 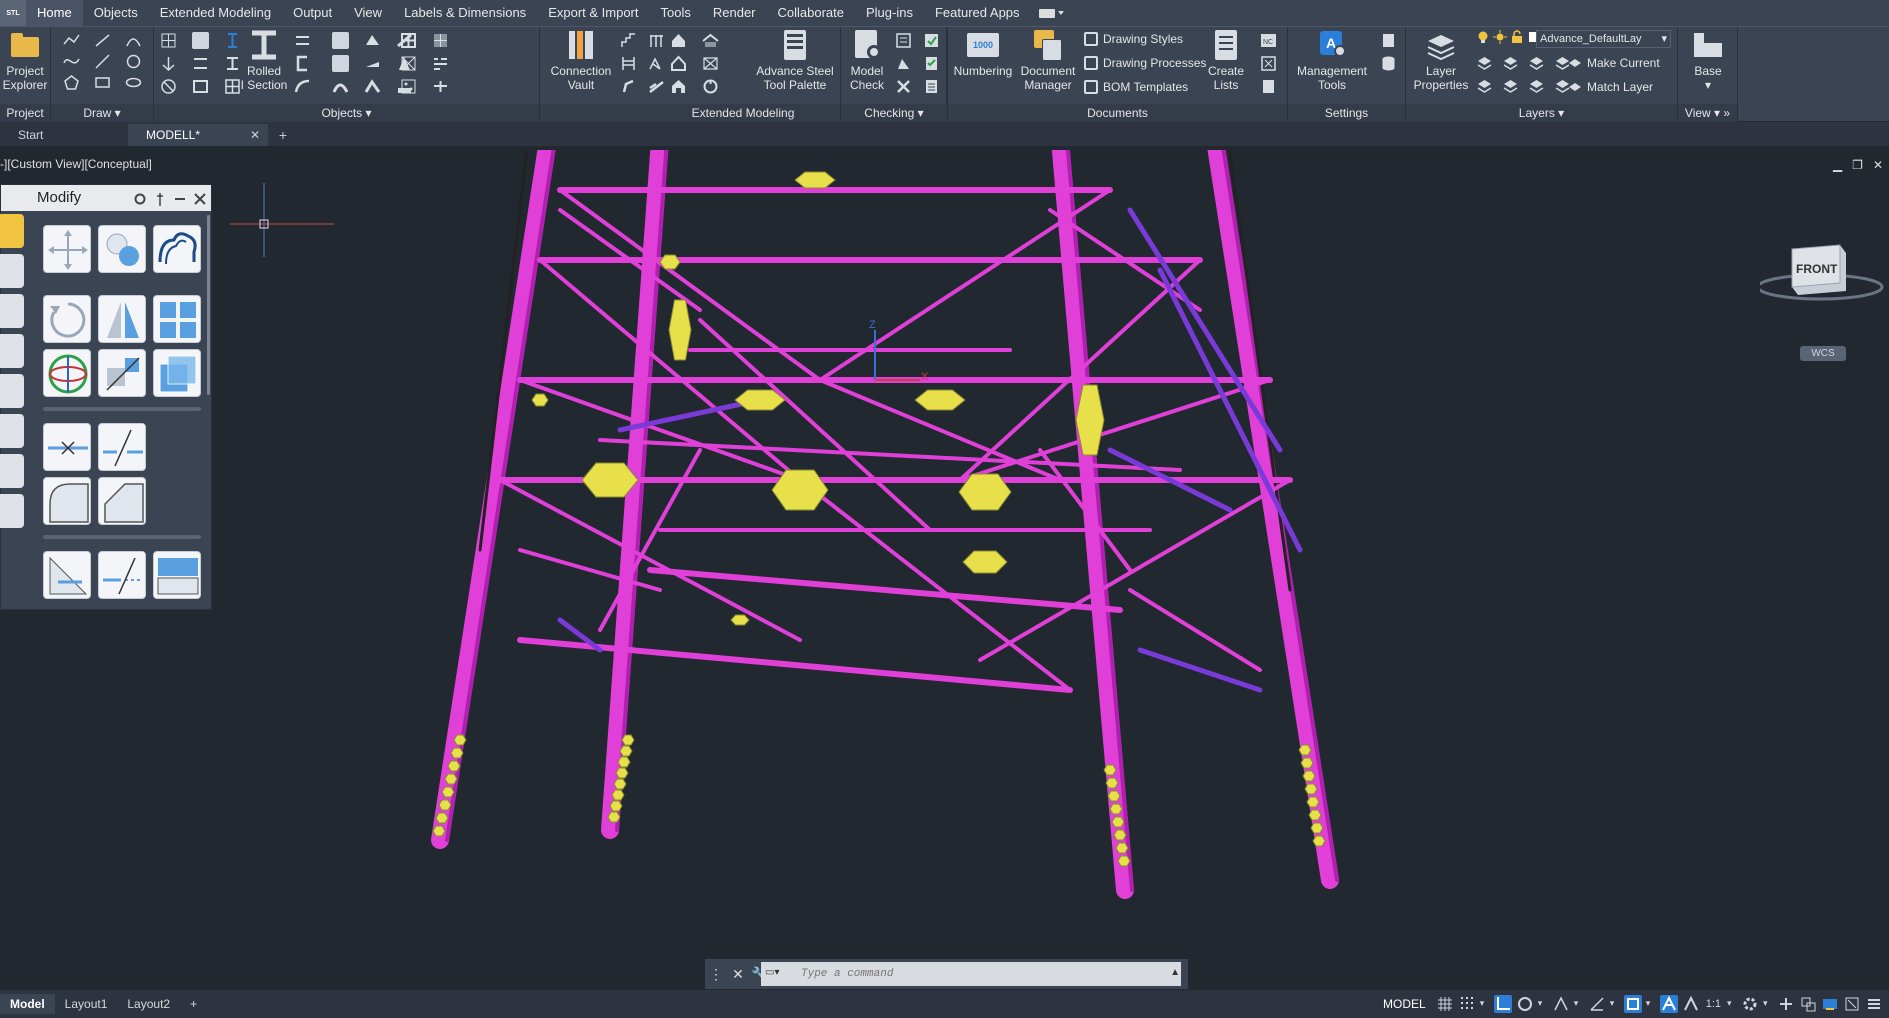 What do you see at coordinates (67, 447) in the screenshot?
I see `break-at-point-button` at bounding box center [67, 447].